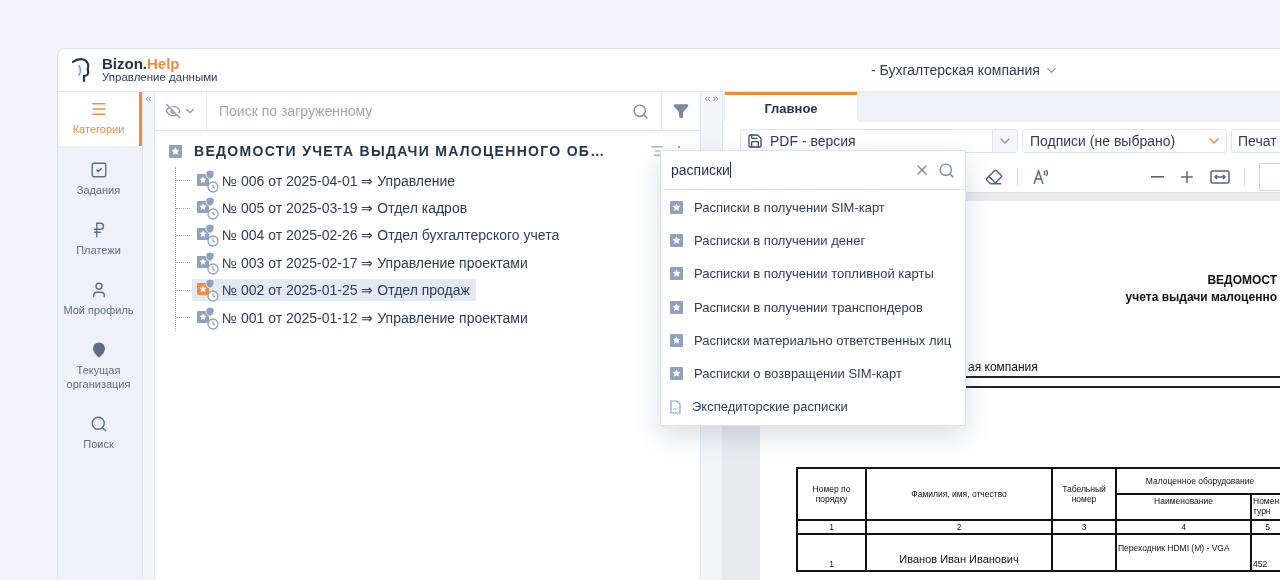 Image resolution: width=1280 pixels, height=580 pixels. Describe the element at coordinates (379, 235) in the screenshot. I see `tree-item: № 004 от 2025-02-26 ⇒ Отдел бухгалтерского учета` at that location.